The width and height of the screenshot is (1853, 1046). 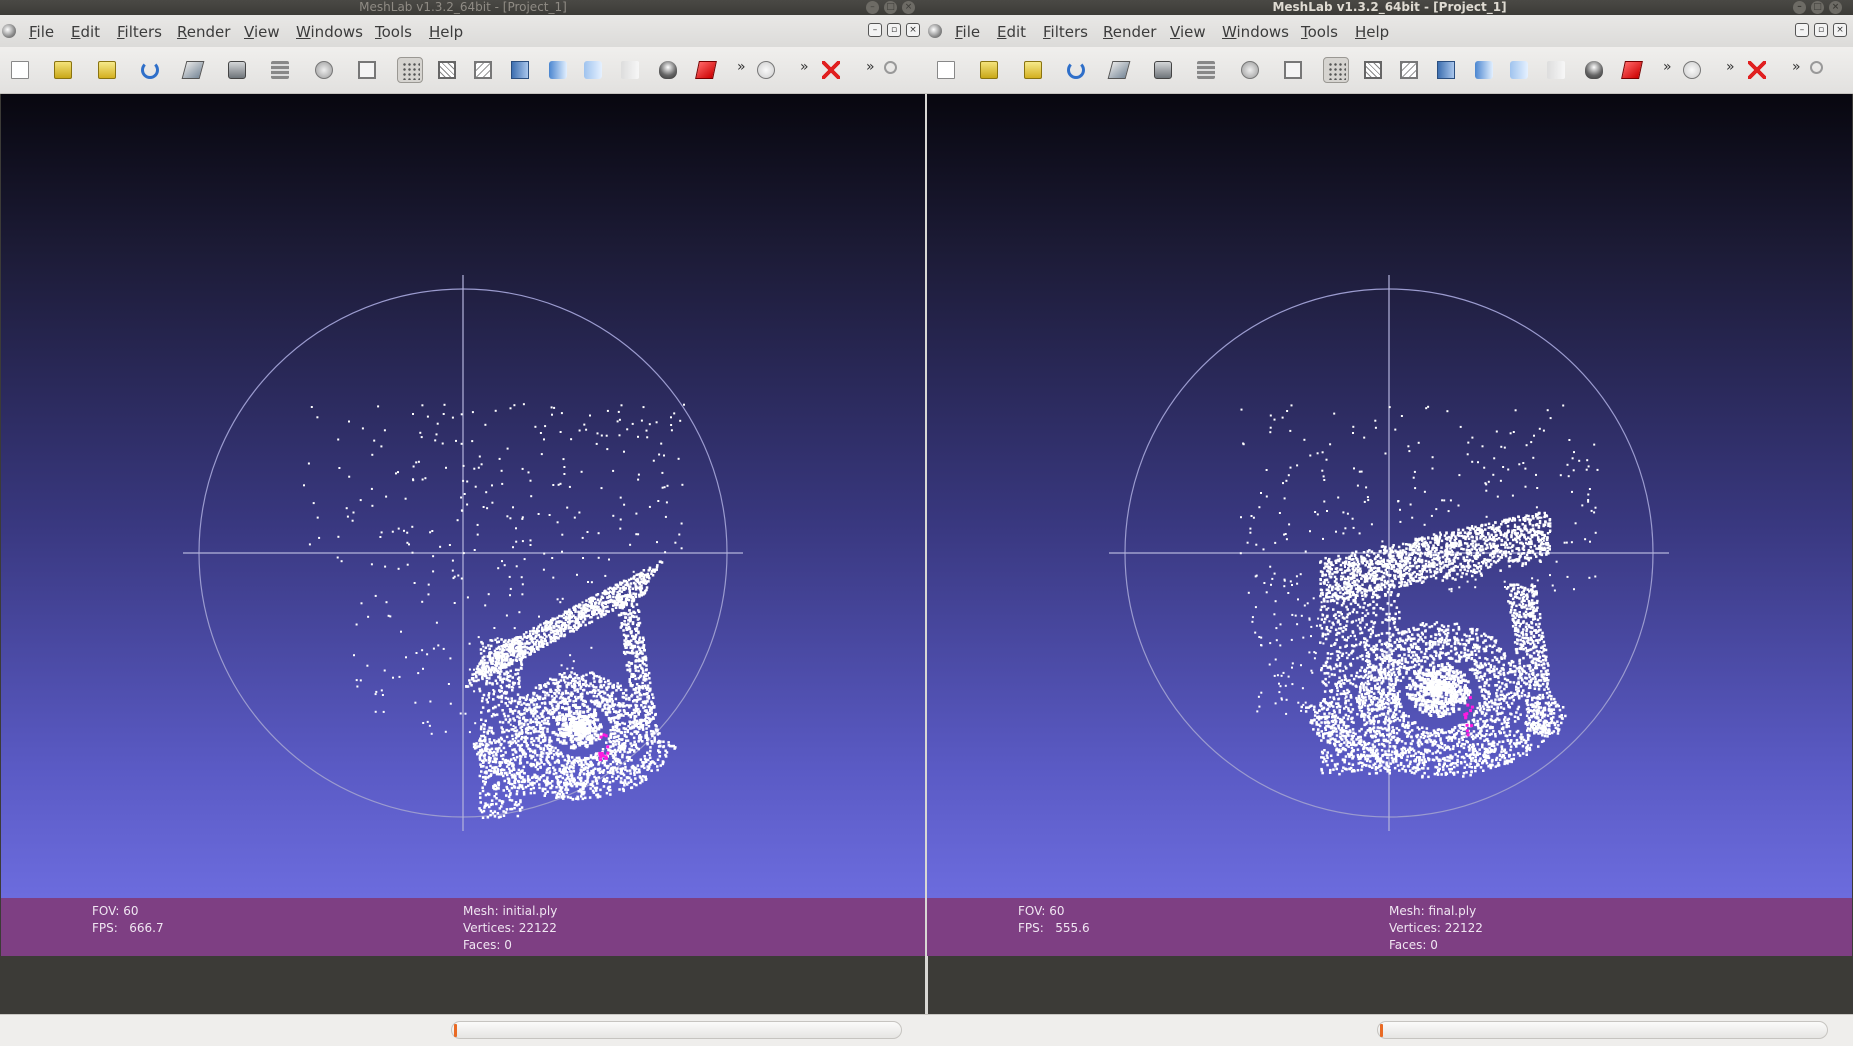 What do you see at coordinates (1419, 591) in the screenshot?
I see `point-cloud` at bounding box center [1419, 591].